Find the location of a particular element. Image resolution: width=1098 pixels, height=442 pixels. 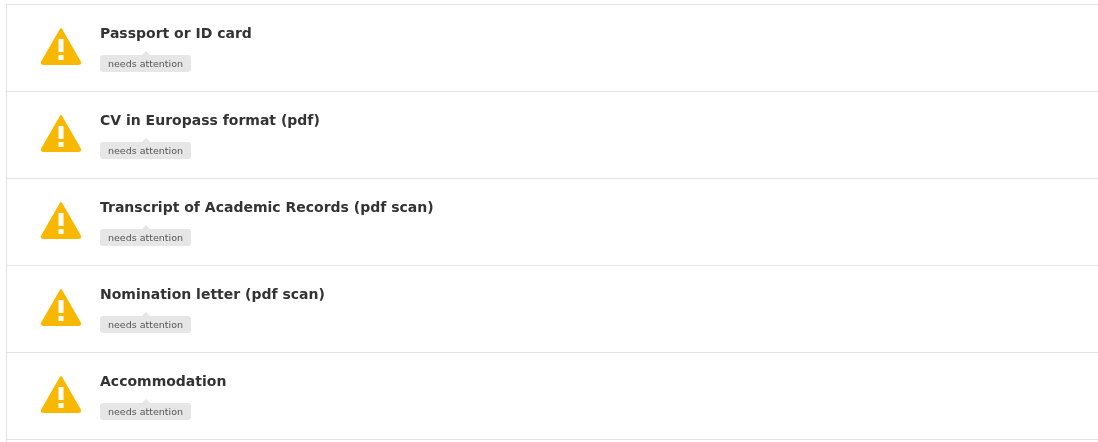

document-title: CV in Europass format (pdf) is located at coordinates (210, 120).